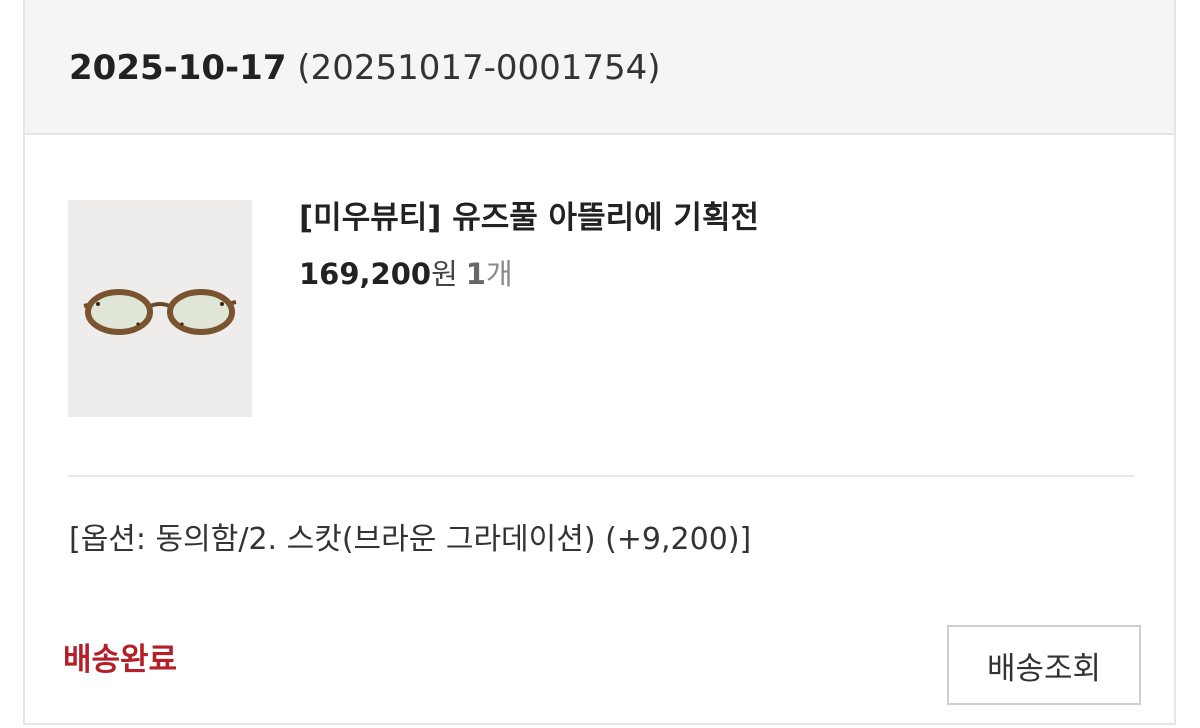  Describe the element at coordinates (444, 274) in the screenshot. I see `price-unit: 원` at that location.